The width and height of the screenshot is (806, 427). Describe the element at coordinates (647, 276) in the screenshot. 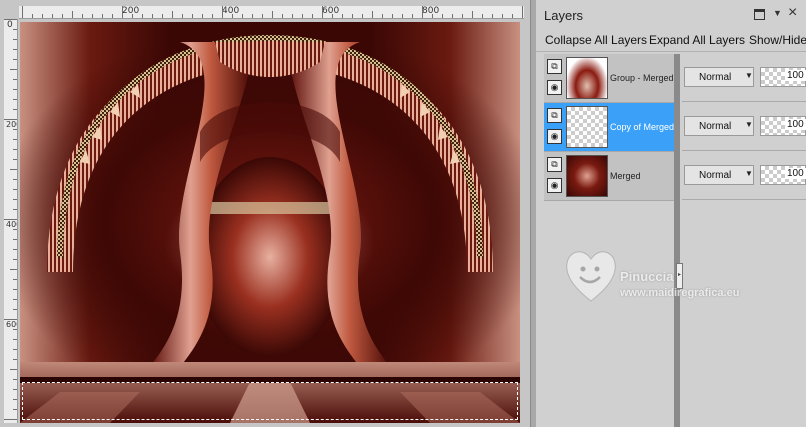

I see `watermark-name: Pinuccia` at that location.